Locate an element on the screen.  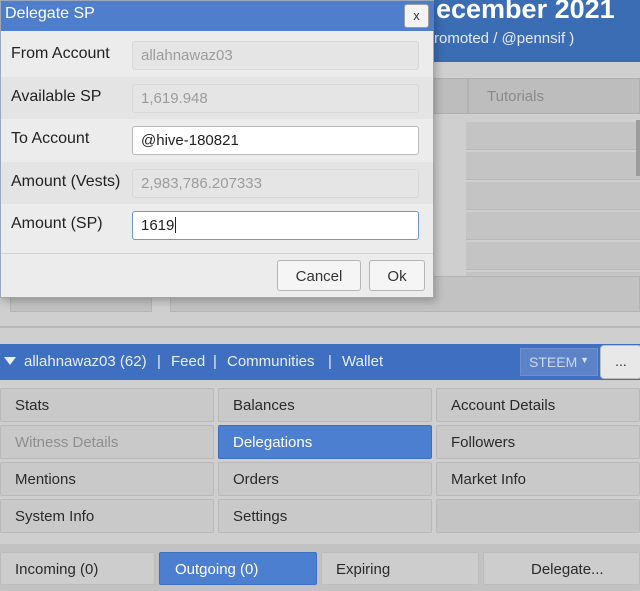
close-button: x is located at coordinates (416, 16).